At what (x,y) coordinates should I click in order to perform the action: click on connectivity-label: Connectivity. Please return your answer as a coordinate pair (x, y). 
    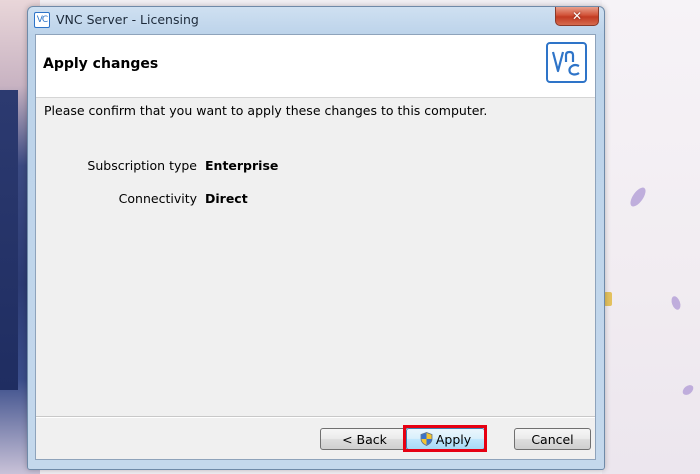
    Looking at the image, I should click on (157, 198).